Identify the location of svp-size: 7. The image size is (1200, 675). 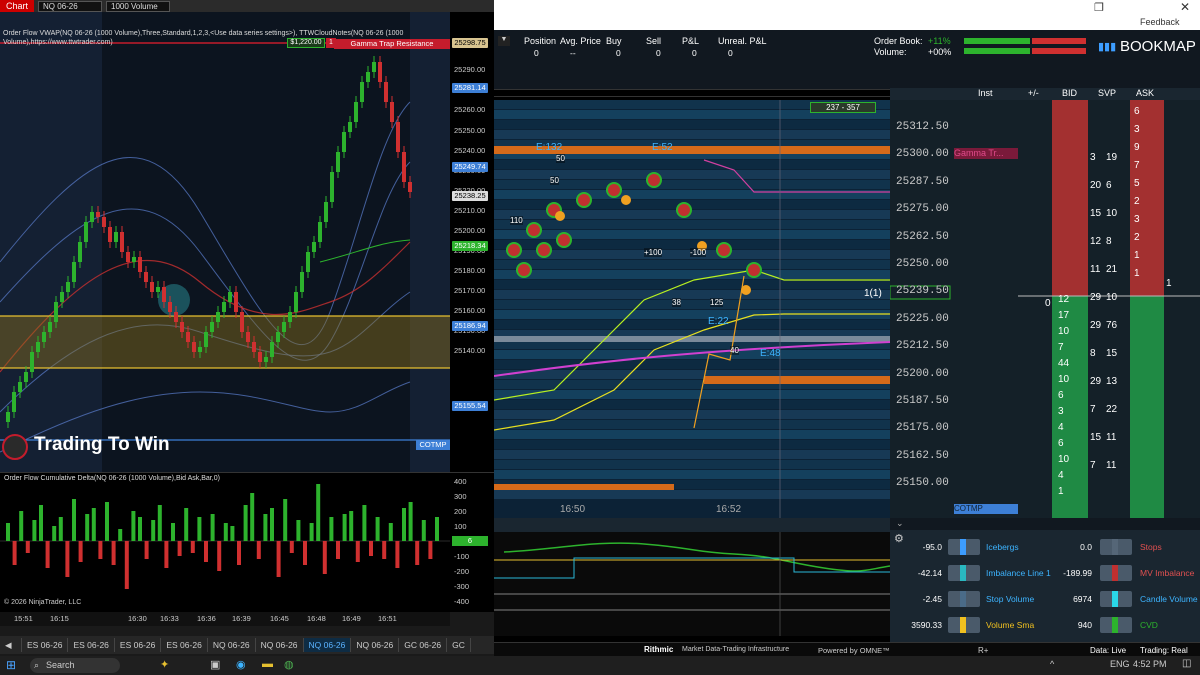
(1093, 409).